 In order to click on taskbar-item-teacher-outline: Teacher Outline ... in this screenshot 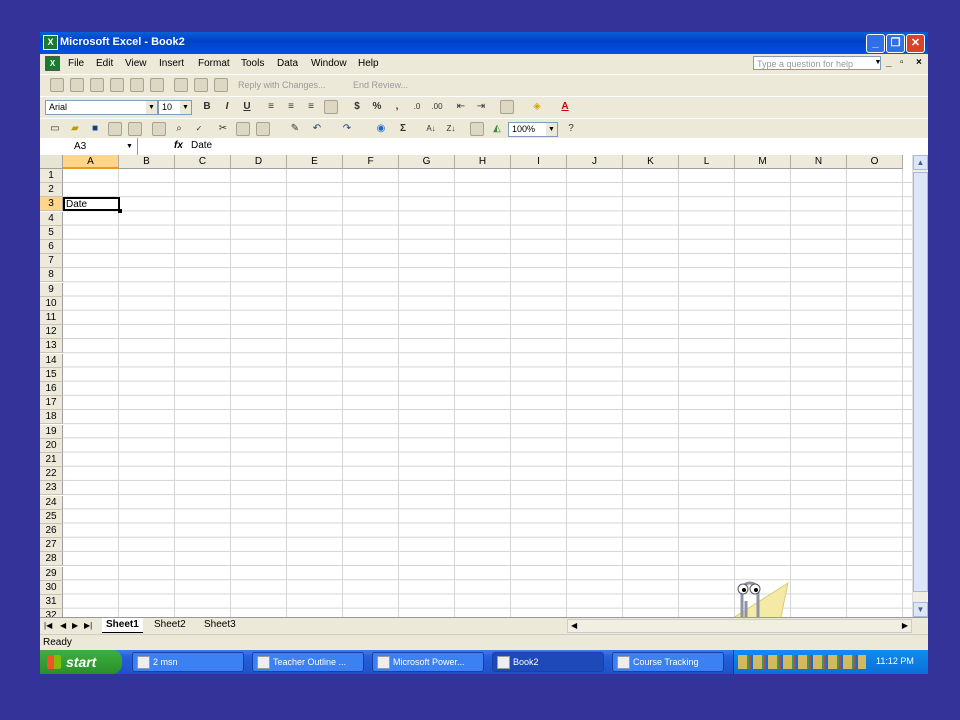, I will do `click(308, 662)`.